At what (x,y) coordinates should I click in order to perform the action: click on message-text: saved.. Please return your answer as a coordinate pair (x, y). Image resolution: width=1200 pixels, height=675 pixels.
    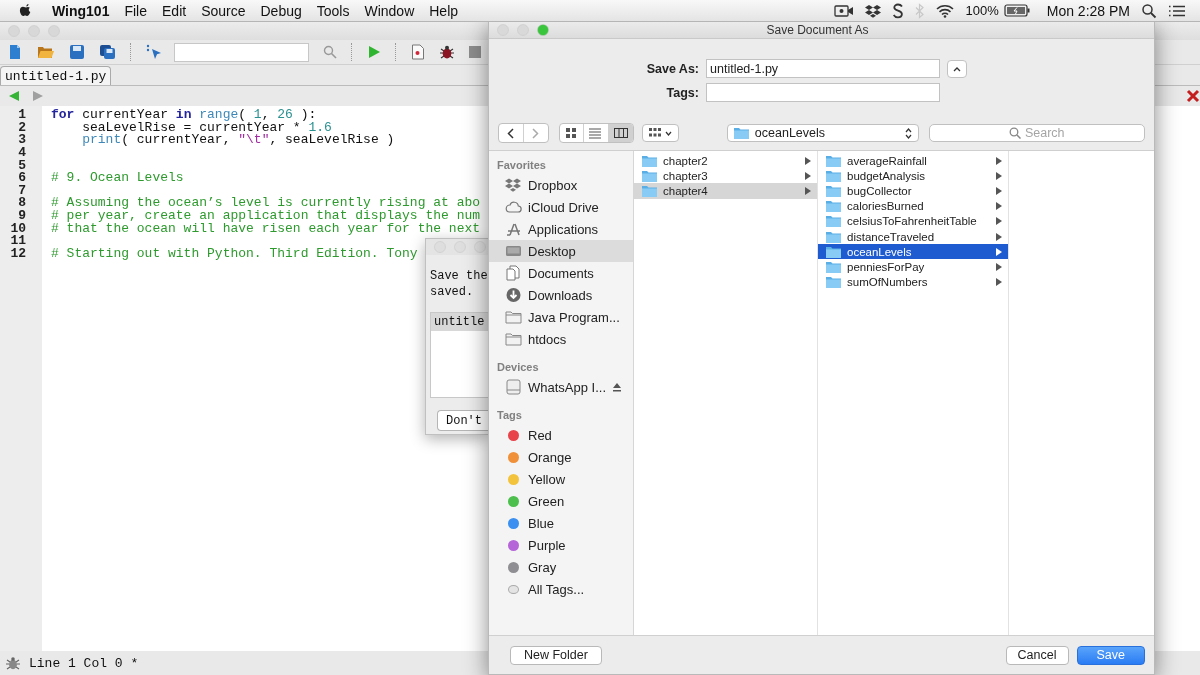
    Looking at the image, I should click on (452, 292).